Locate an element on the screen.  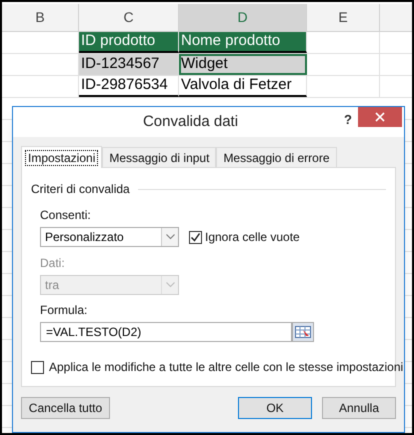
range-select-icon is located at coordinates (303, 332).